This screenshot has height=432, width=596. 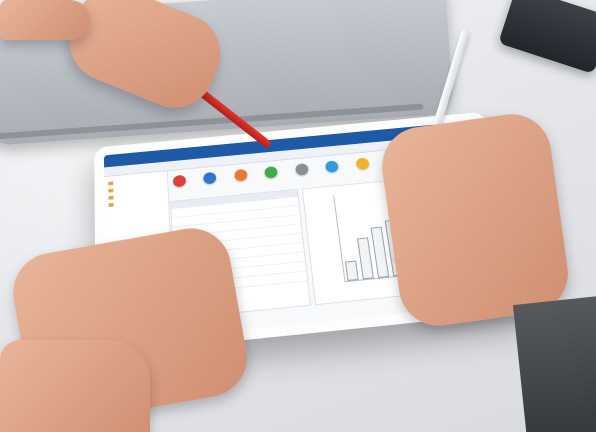 What do you see at coordinates (114, 168) in the screenshot?
I see `breadcrumb` at bounding box center [114, 168].